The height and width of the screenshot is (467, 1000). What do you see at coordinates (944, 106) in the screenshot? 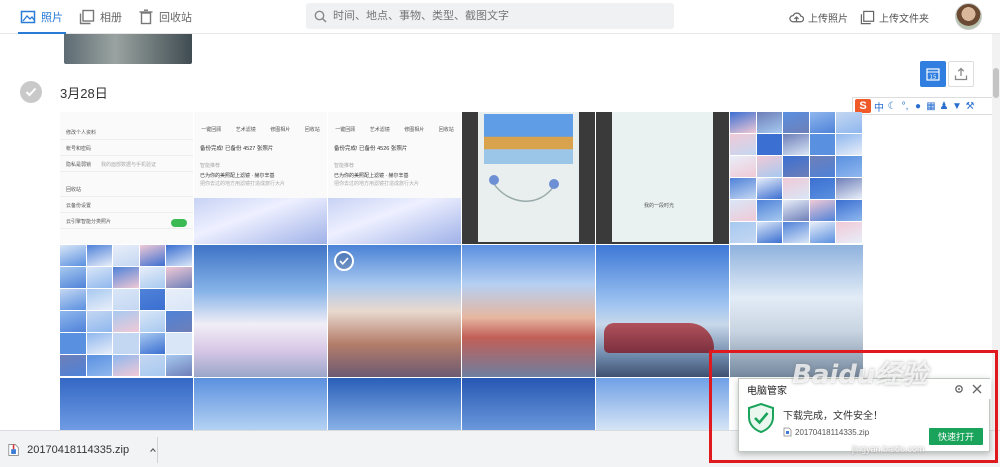
I see `user-icon: ♟` at bounding box center [944, 106].